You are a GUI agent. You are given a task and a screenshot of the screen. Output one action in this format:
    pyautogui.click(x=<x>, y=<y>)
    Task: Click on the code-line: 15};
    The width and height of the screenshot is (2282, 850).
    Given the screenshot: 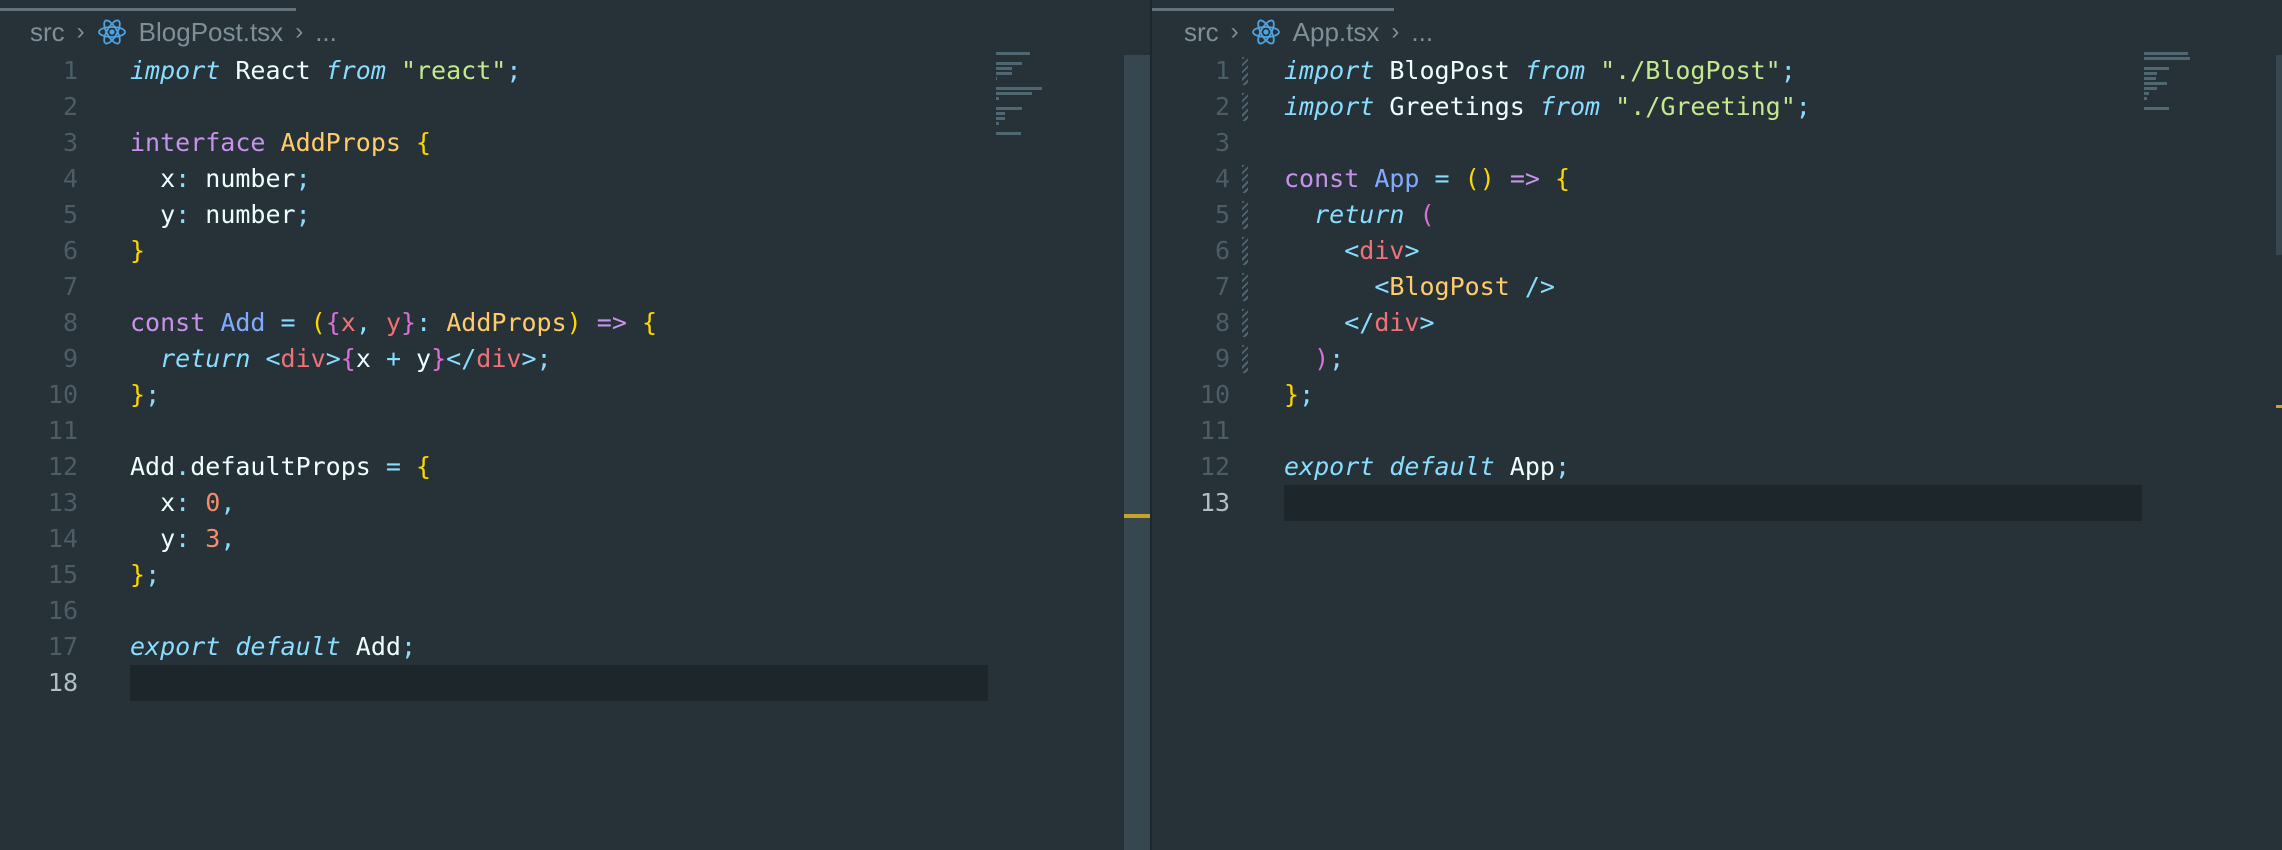 What is the action you would take?
    pyautogui.click(x=562, y=575)
    